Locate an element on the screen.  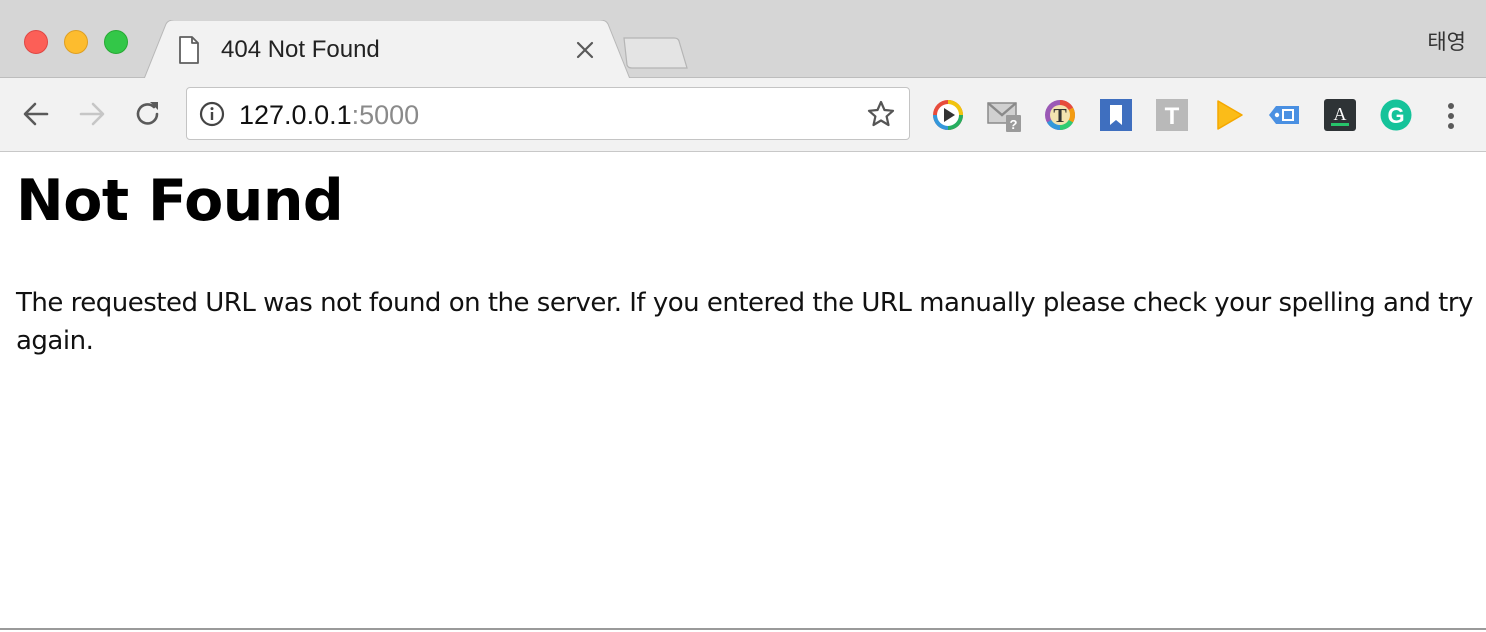
mail-badge: ? is located at coordinates (1014, 124).